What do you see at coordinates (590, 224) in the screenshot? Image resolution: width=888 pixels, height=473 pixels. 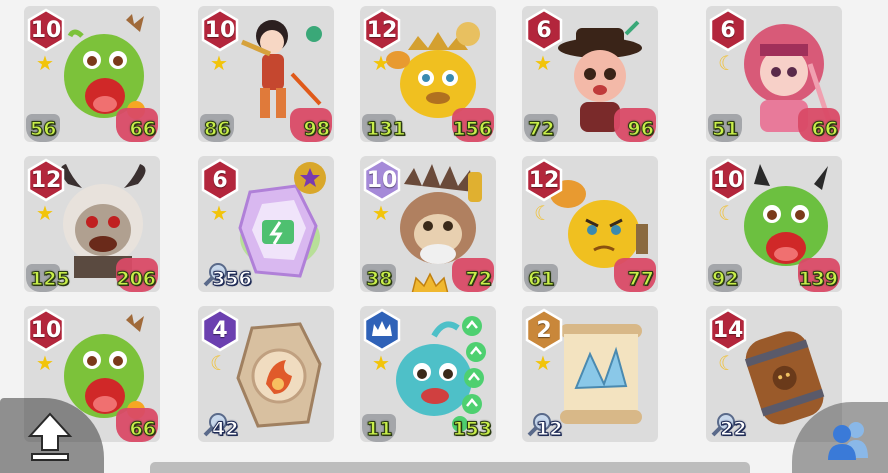 I see `card-9: 12 ☾ 61 77` at bounding box center [590, 224].